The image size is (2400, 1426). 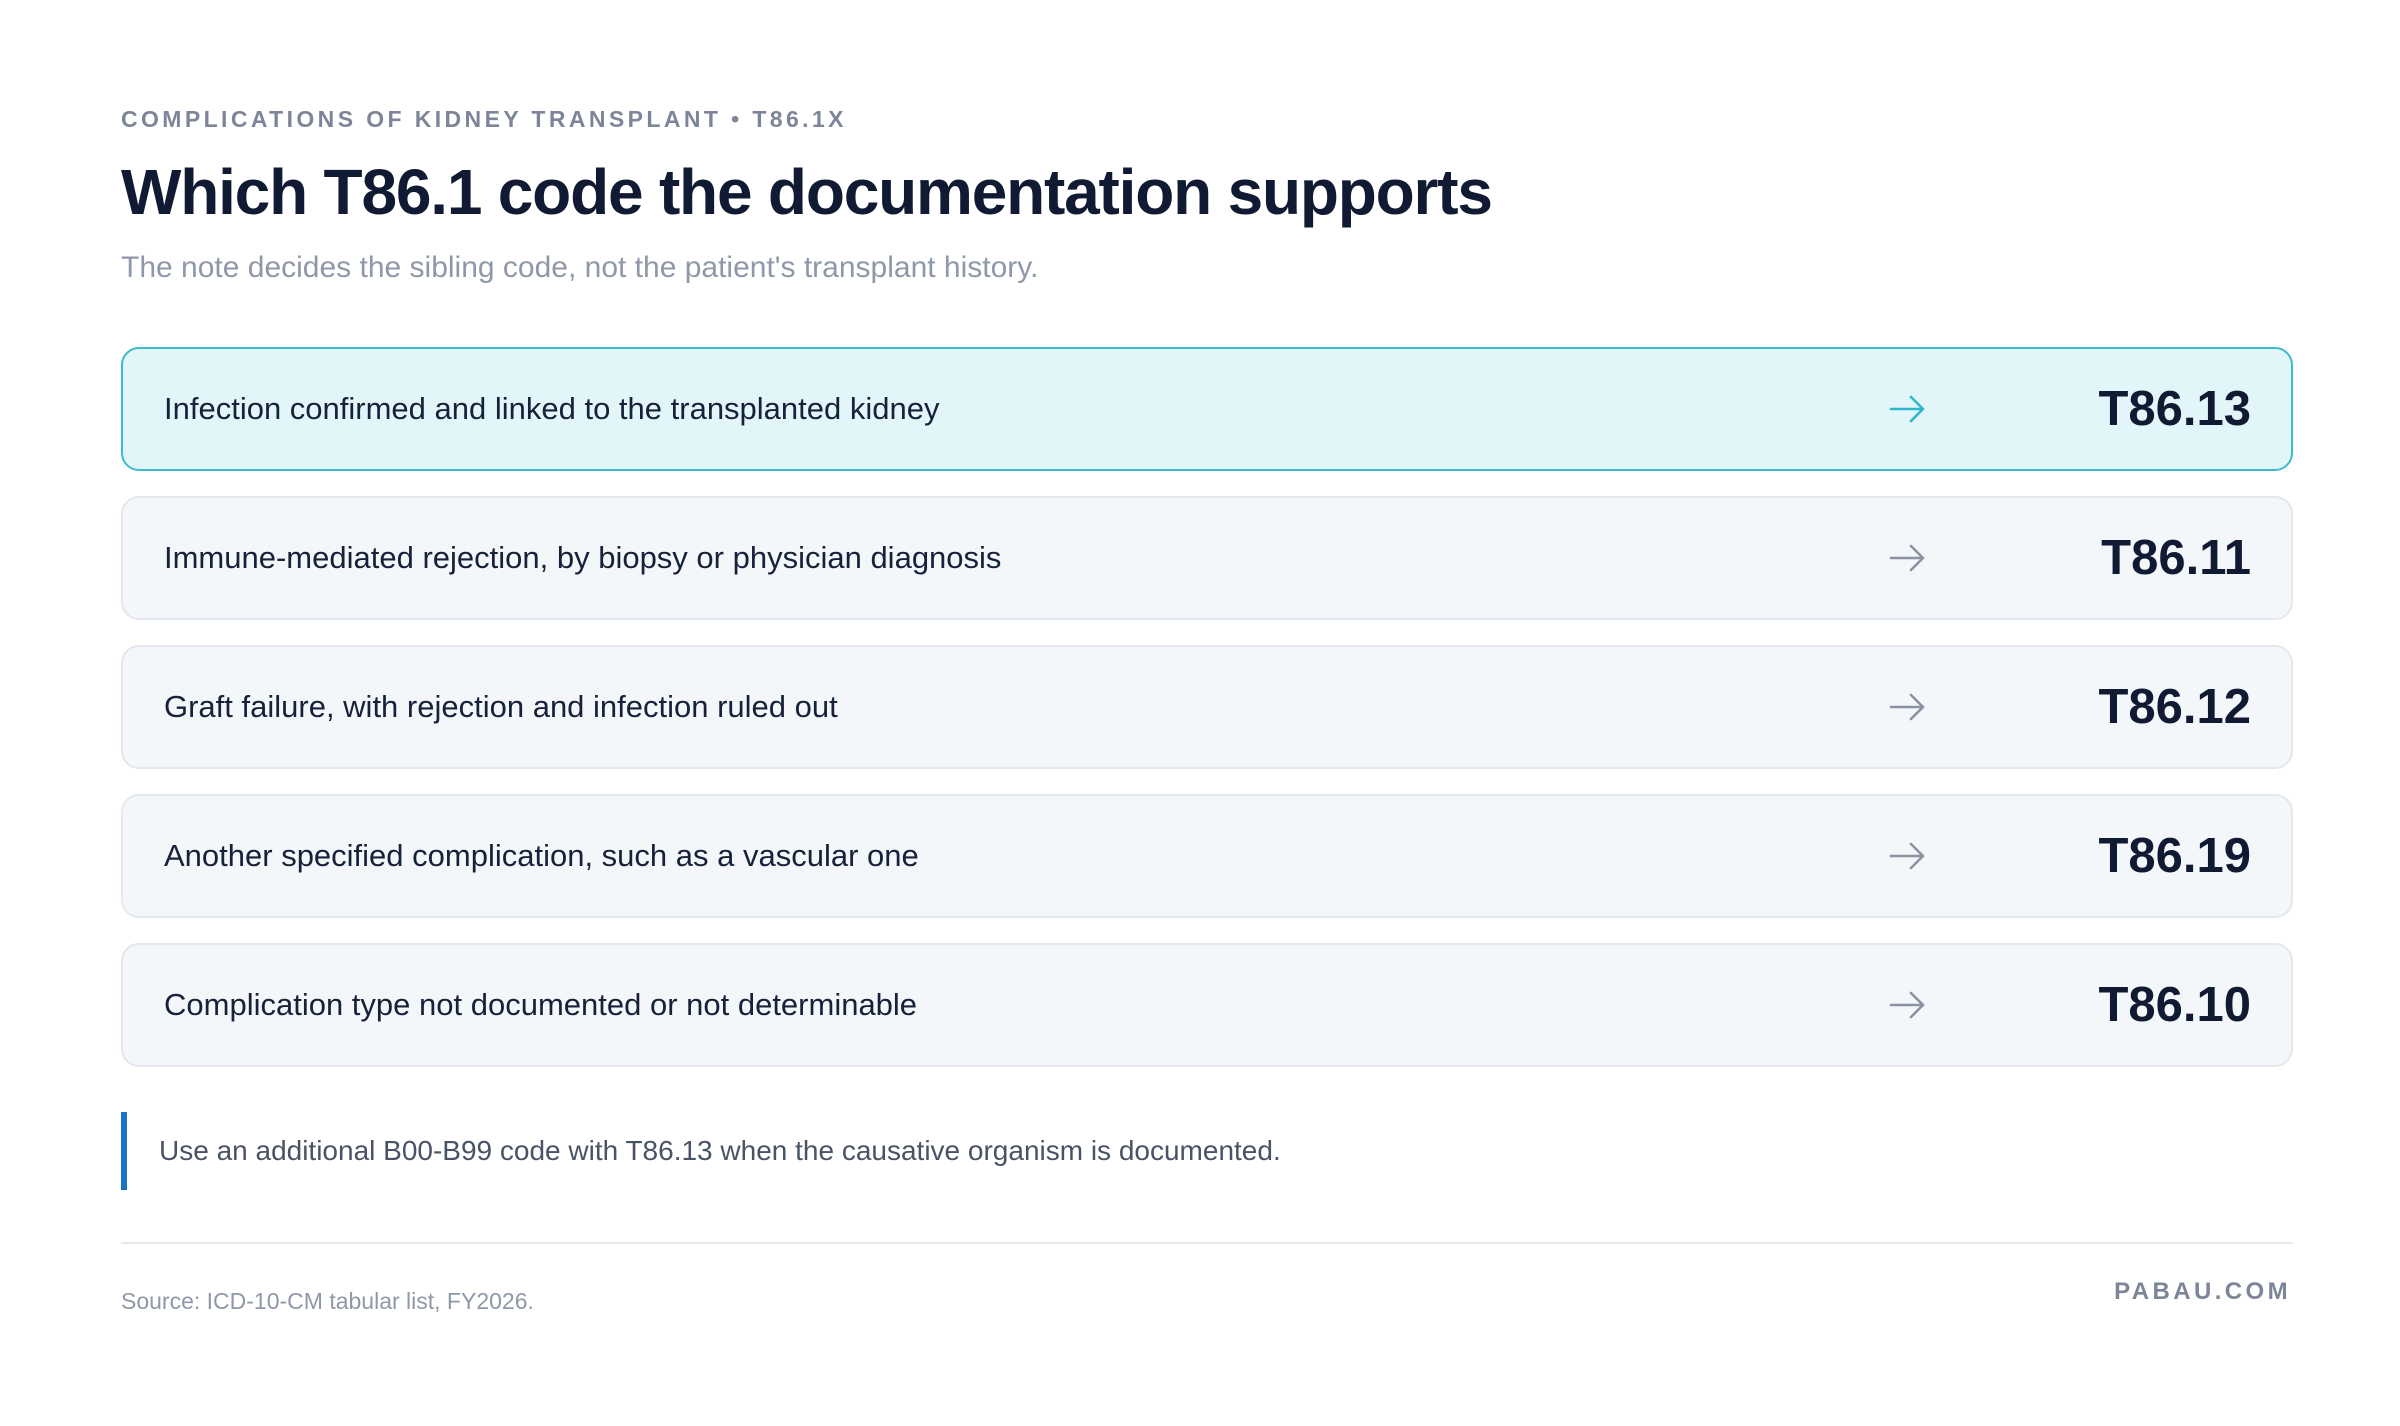 I want to click on icd-code: T86.10, so click(x=2174, y=1005).